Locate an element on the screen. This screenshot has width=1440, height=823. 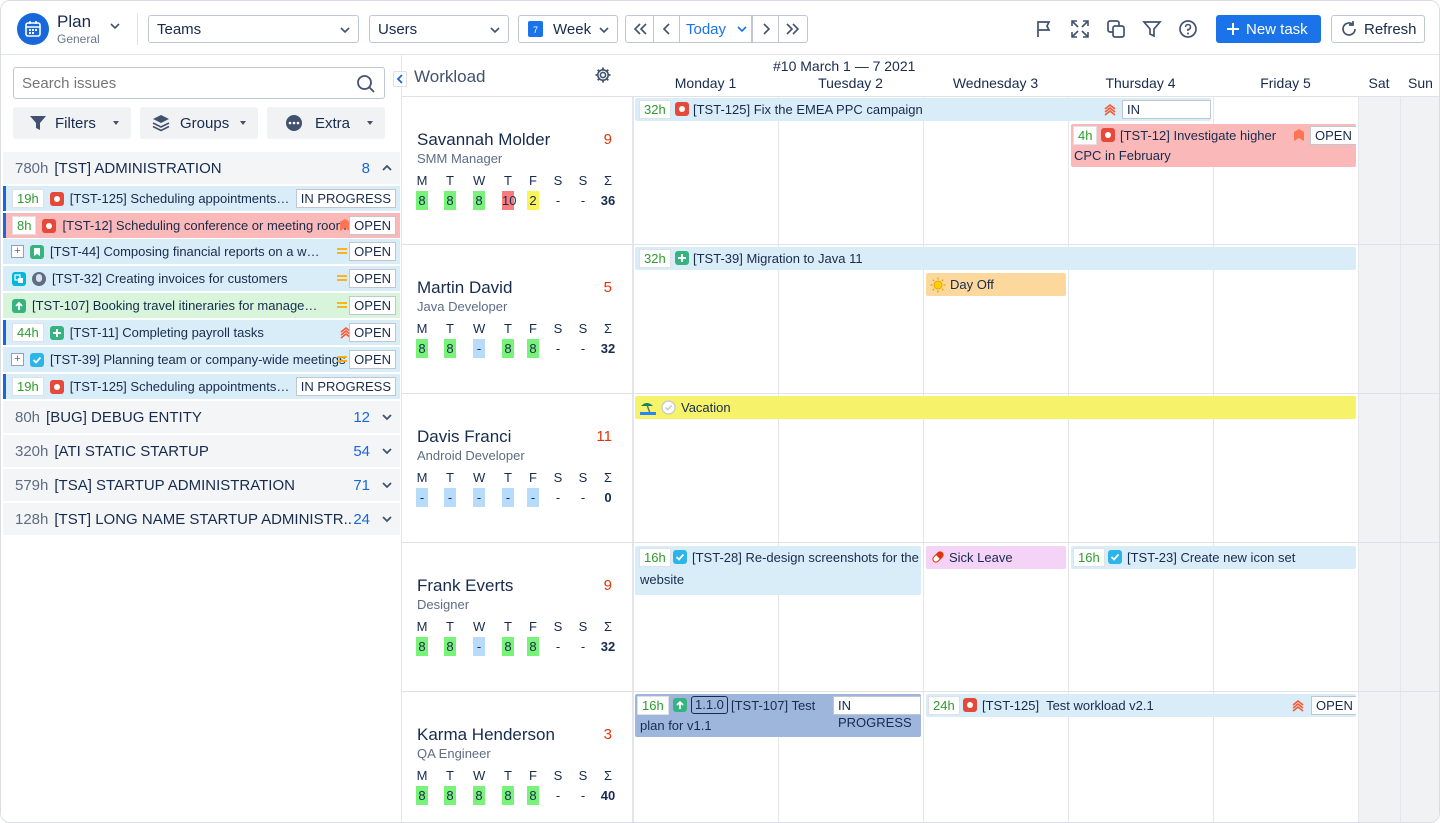
group-header-administration: 780h [TST] ADMINISTRATION 8 is located at coordinates (201, 168).